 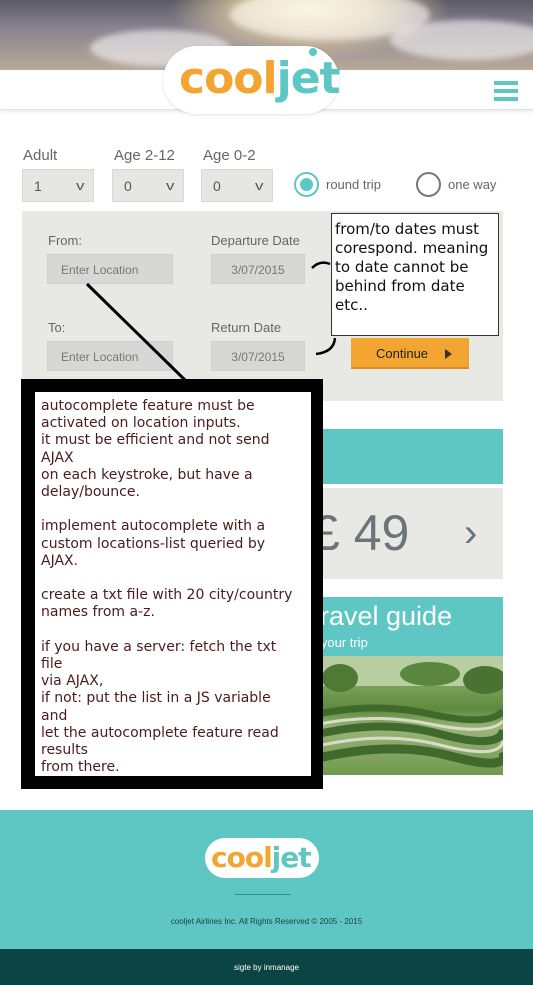 I want to click on infant-count-select: 0 v, so click(x=237, y=185).